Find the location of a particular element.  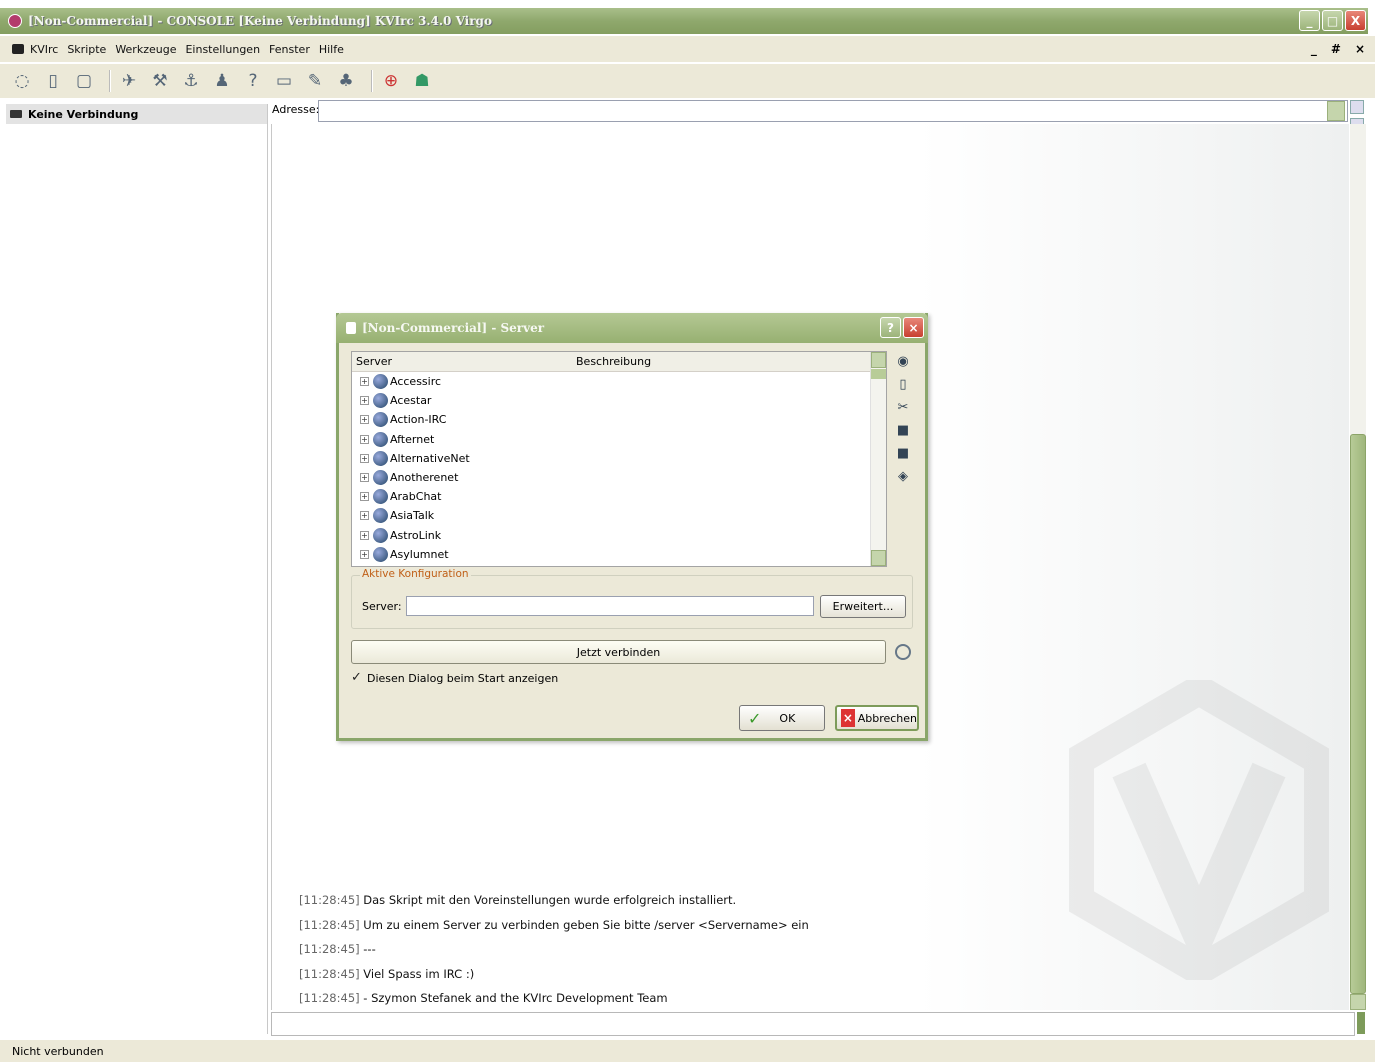

cancel-button: × Abbrechen is located at coordinates (877, 718).